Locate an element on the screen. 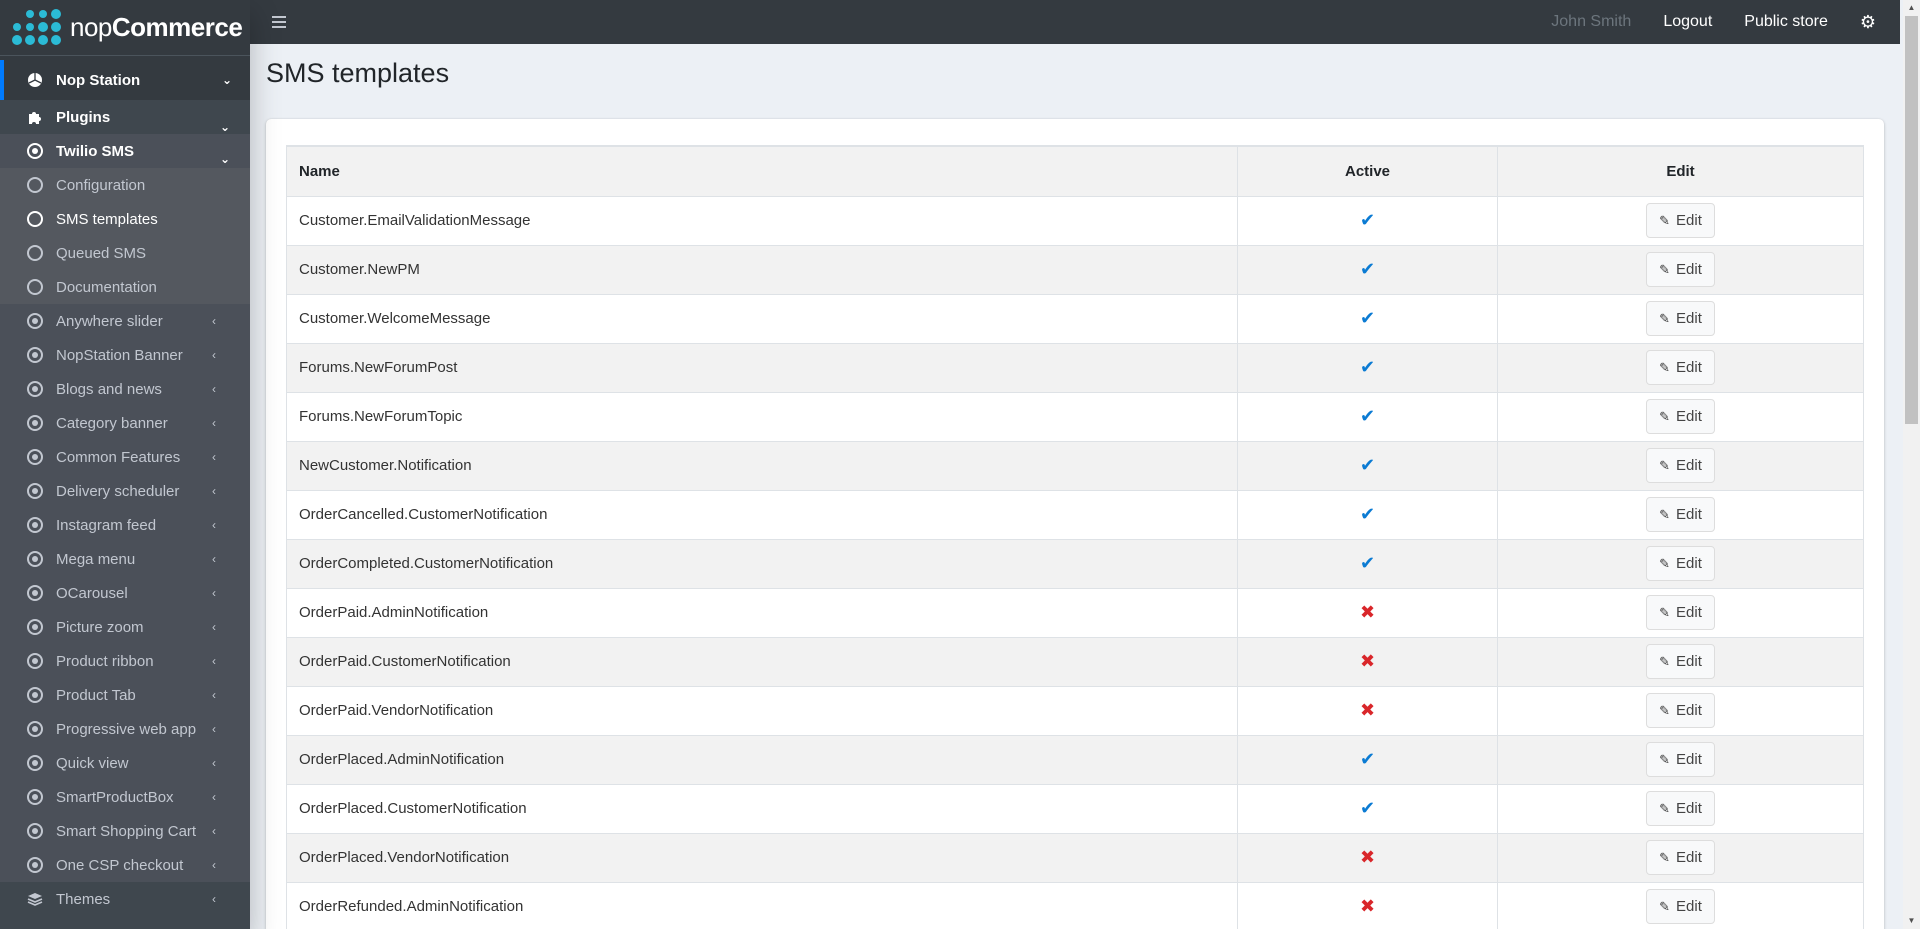  sidebar-subitem: SMS templates is located at coordinates (125, 219).